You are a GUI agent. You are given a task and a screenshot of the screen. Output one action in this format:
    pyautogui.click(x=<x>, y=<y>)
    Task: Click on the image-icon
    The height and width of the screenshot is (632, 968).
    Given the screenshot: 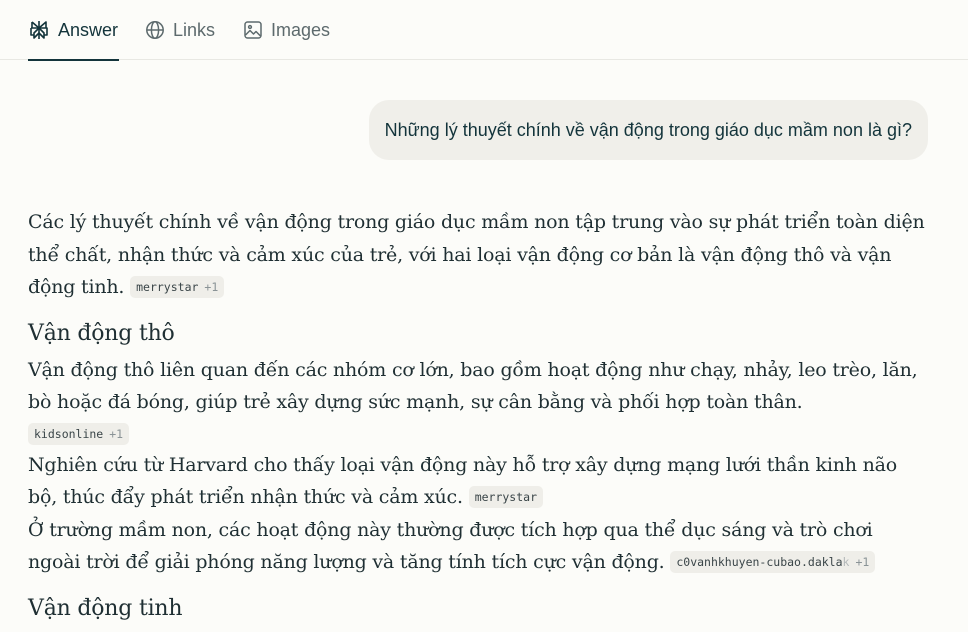 What is the action you would take?
    pyautogui.click(x=253, y=30)
    